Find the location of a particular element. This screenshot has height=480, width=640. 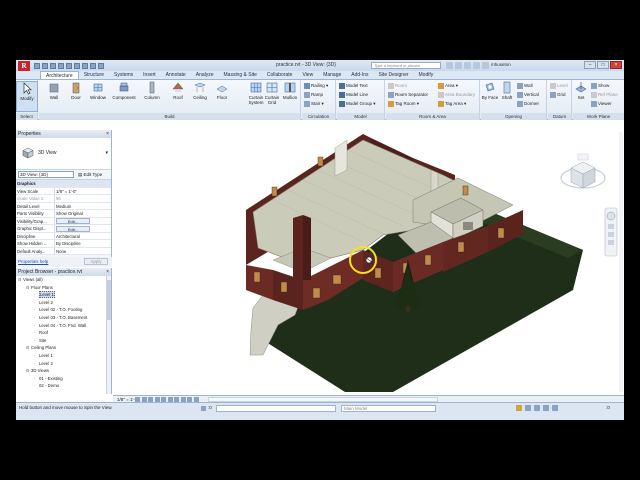

floor-button: Floor is located at coordinates (222, 90).